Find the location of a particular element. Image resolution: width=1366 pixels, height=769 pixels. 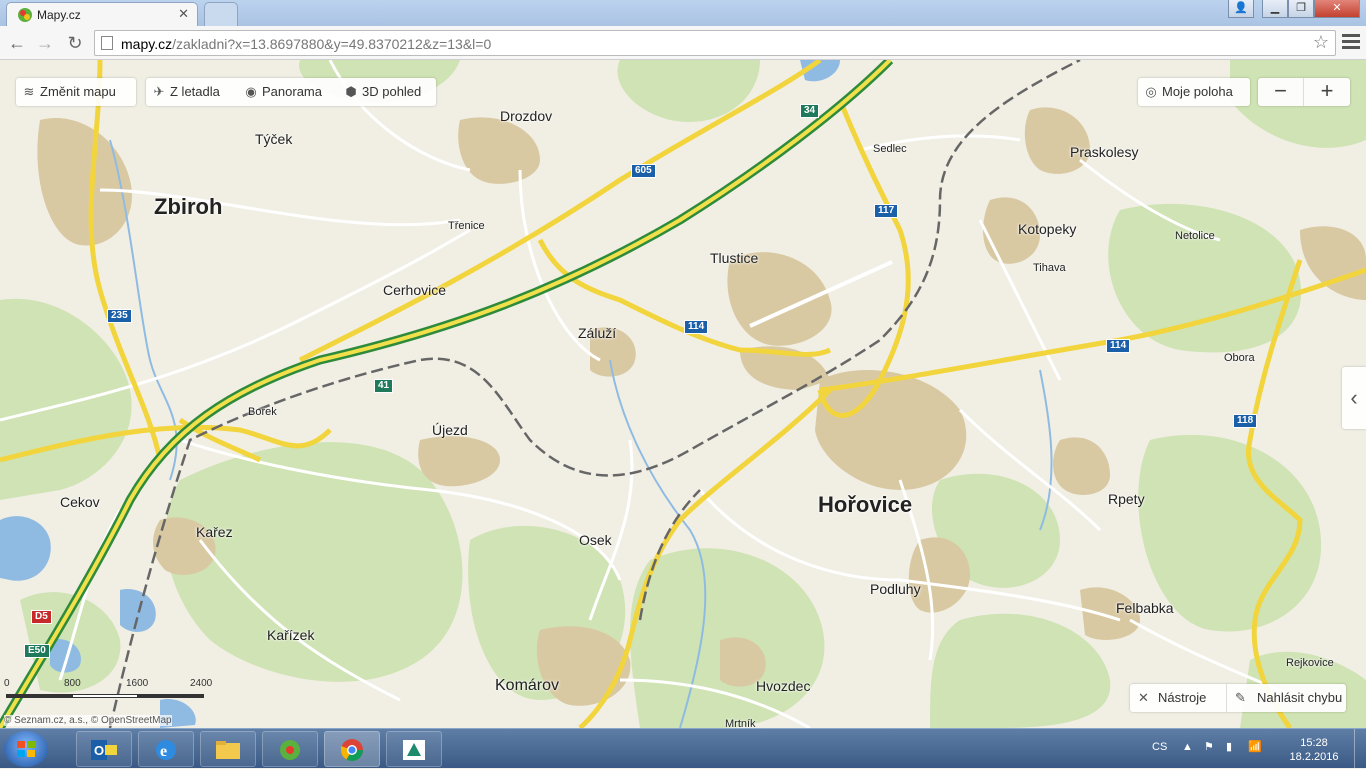

tools-button: ✕ Nástroje is located at coordinates (1171, 698).